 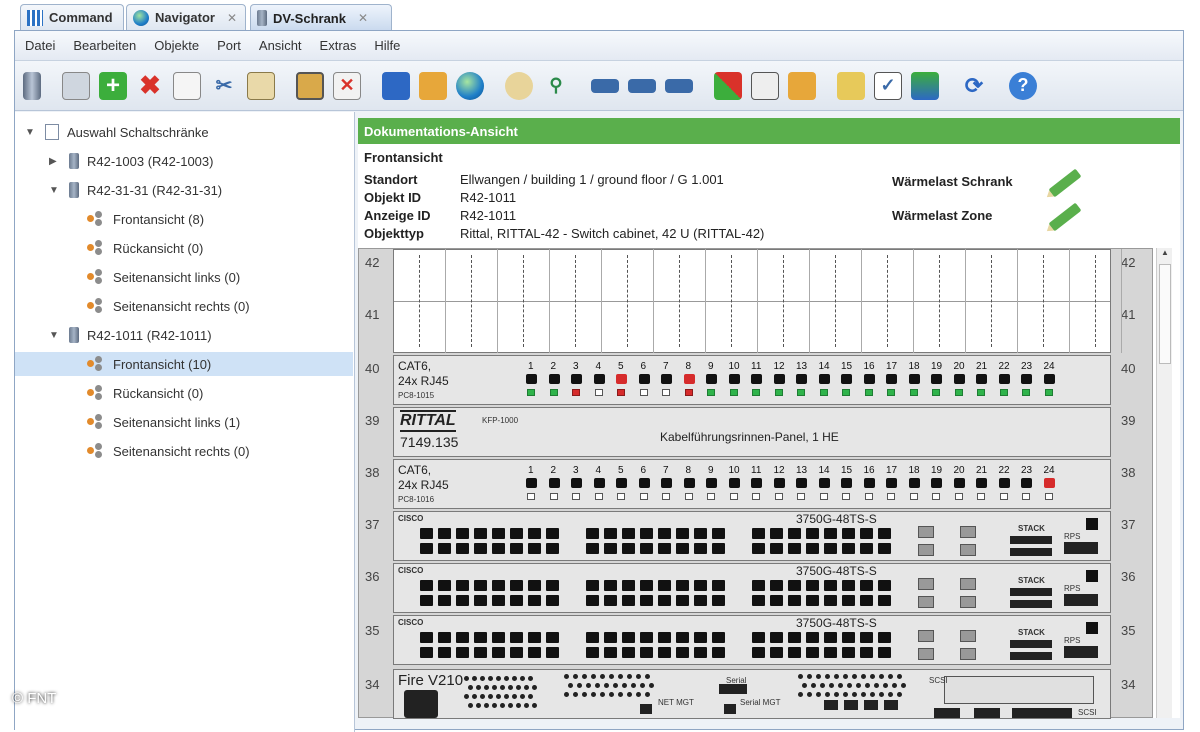 I want to click on empty-units, so click(x=752, y=301).